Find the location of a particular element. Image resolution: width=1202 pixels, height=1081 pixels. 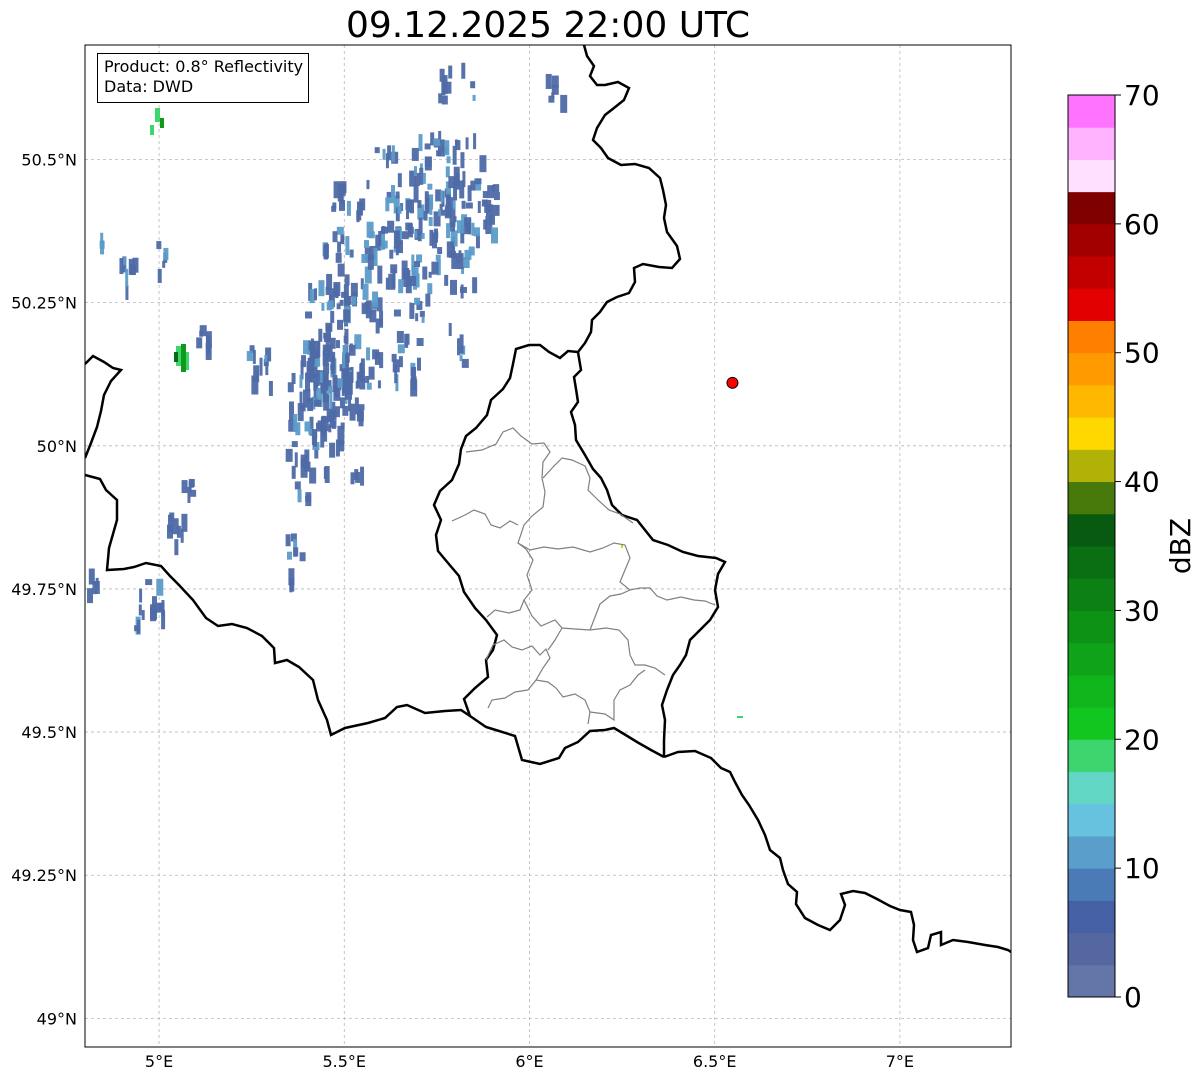

radar-site-marker is located at coordinates (732, 382).